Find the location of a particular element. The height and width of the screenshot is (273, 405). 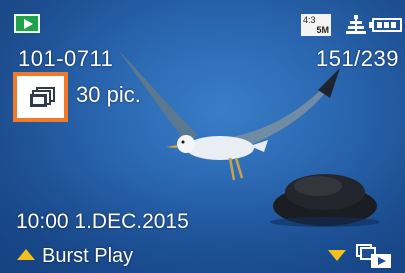

burst-group-icon is located at coordinates (42, 97).